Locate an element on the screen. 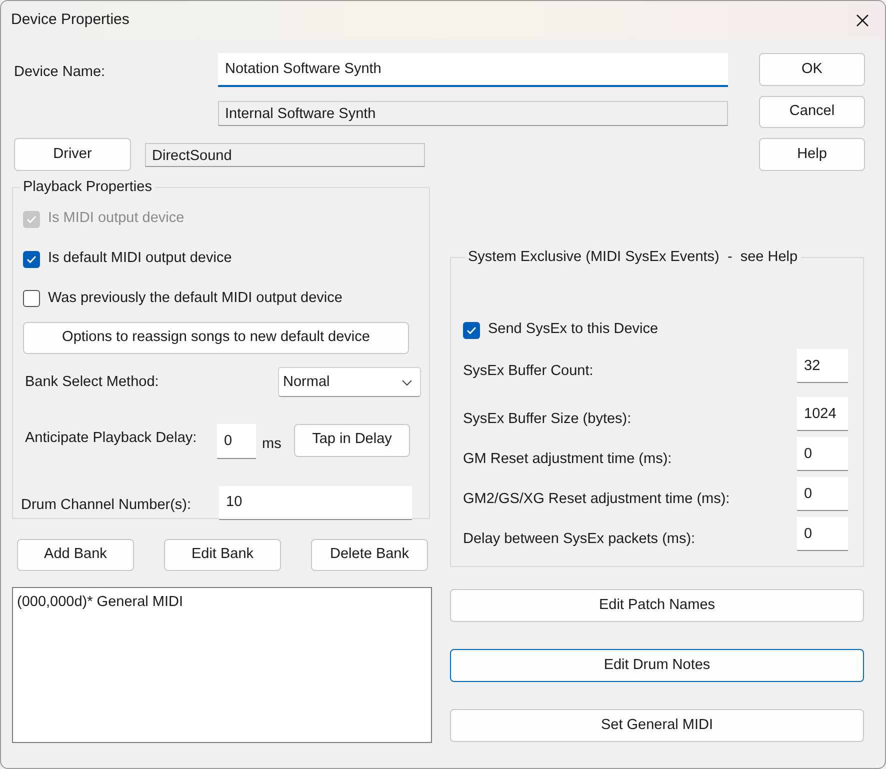 The width and height of the screenshot is (886, 769). bank-list-item: (000,000d)* General MIDI is located at coordinates (222, 603).